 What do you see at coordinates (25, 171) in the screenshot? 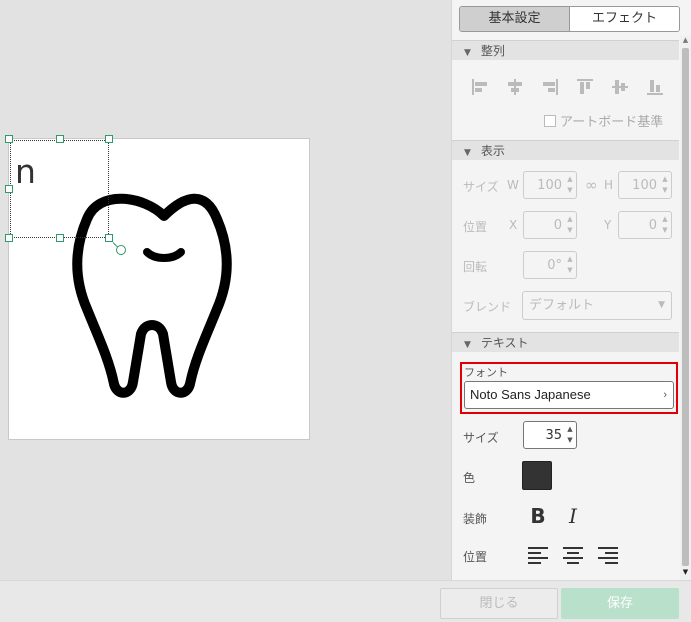
I see `text-layer-content: n` at bounding box center [25, 171].